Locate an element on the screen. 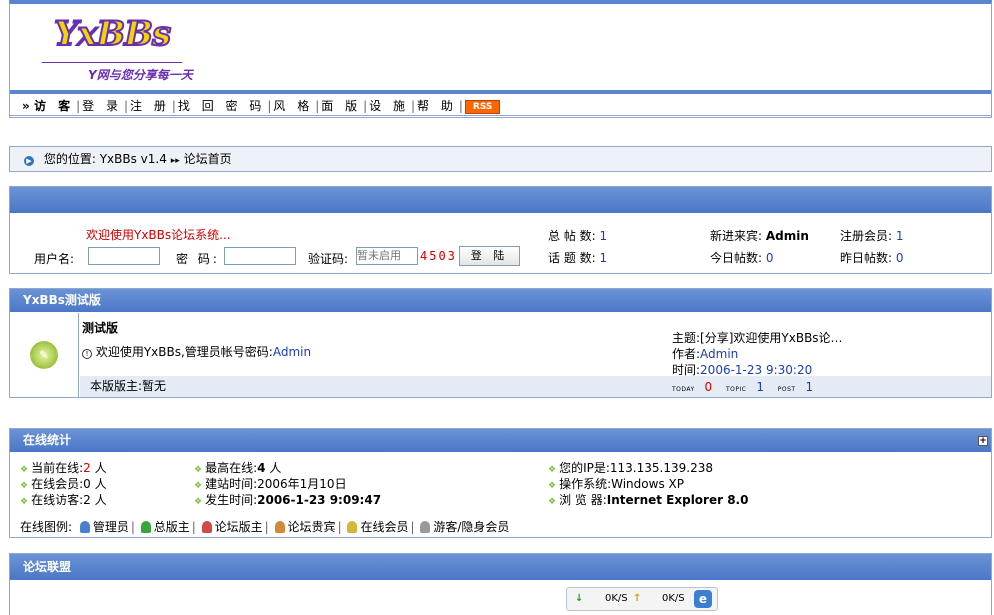 The width and height of the screenshot is (994, 615). board-moderator-bar: 本版版主:暂无 is located at coordinates (535, 386).